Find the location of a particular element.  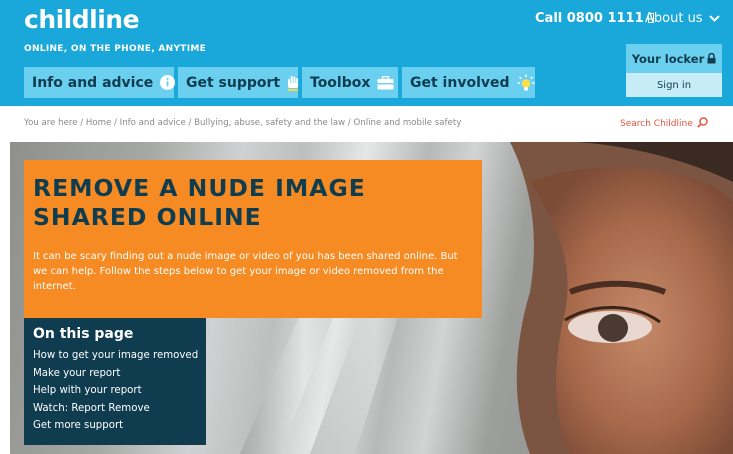

nav-label: Toolbox is located at coordinates (340, 82).